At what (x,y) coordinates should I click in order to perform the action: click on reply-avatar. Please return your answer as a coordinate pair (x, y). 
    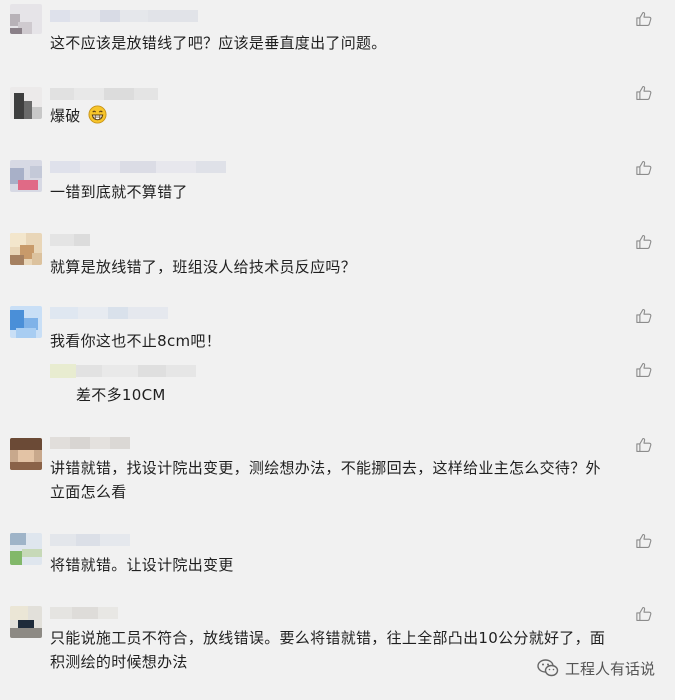
    Looking at the image, I should click on (63, 371).